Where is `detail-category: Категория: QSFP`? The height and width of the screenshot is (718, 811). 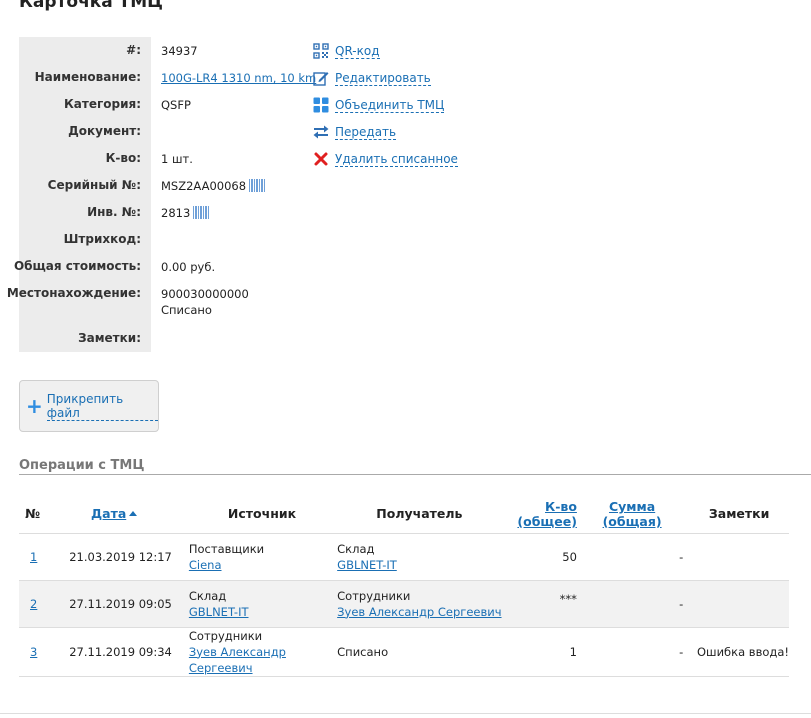 detail-category: Категория: QSFP is located at coordinates (169, 104).